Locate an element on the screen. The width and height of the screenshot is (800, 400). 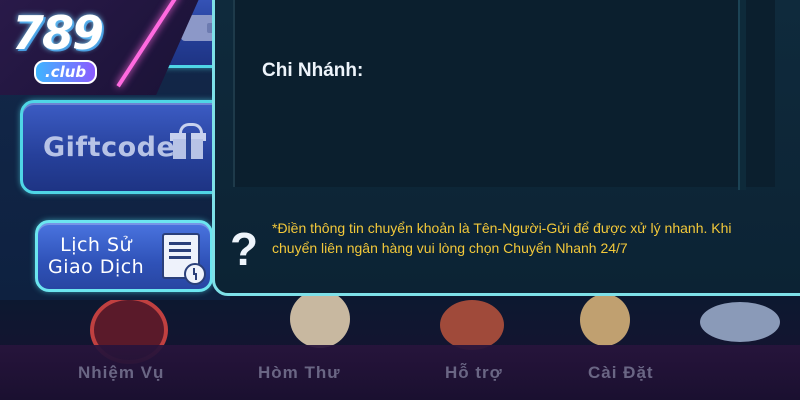
question-icon: ? is located at coordinates (244, 249).